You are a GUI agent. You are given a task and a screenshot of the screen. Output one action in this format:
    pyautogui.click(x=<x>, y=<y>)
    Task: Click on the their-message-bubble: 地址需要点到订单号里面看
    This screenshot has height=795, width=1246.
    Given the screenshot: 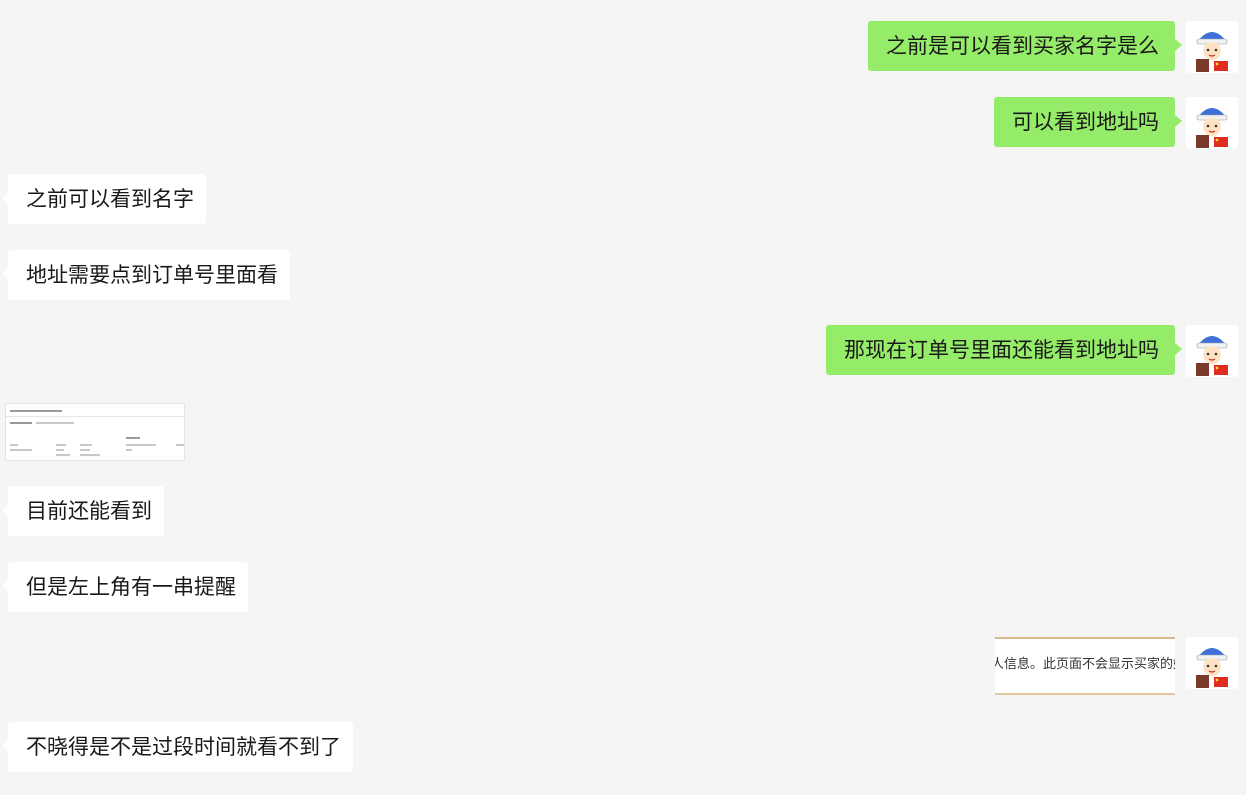 What is the action you would take?
    pyautogui.click(x=146, y=275)
    